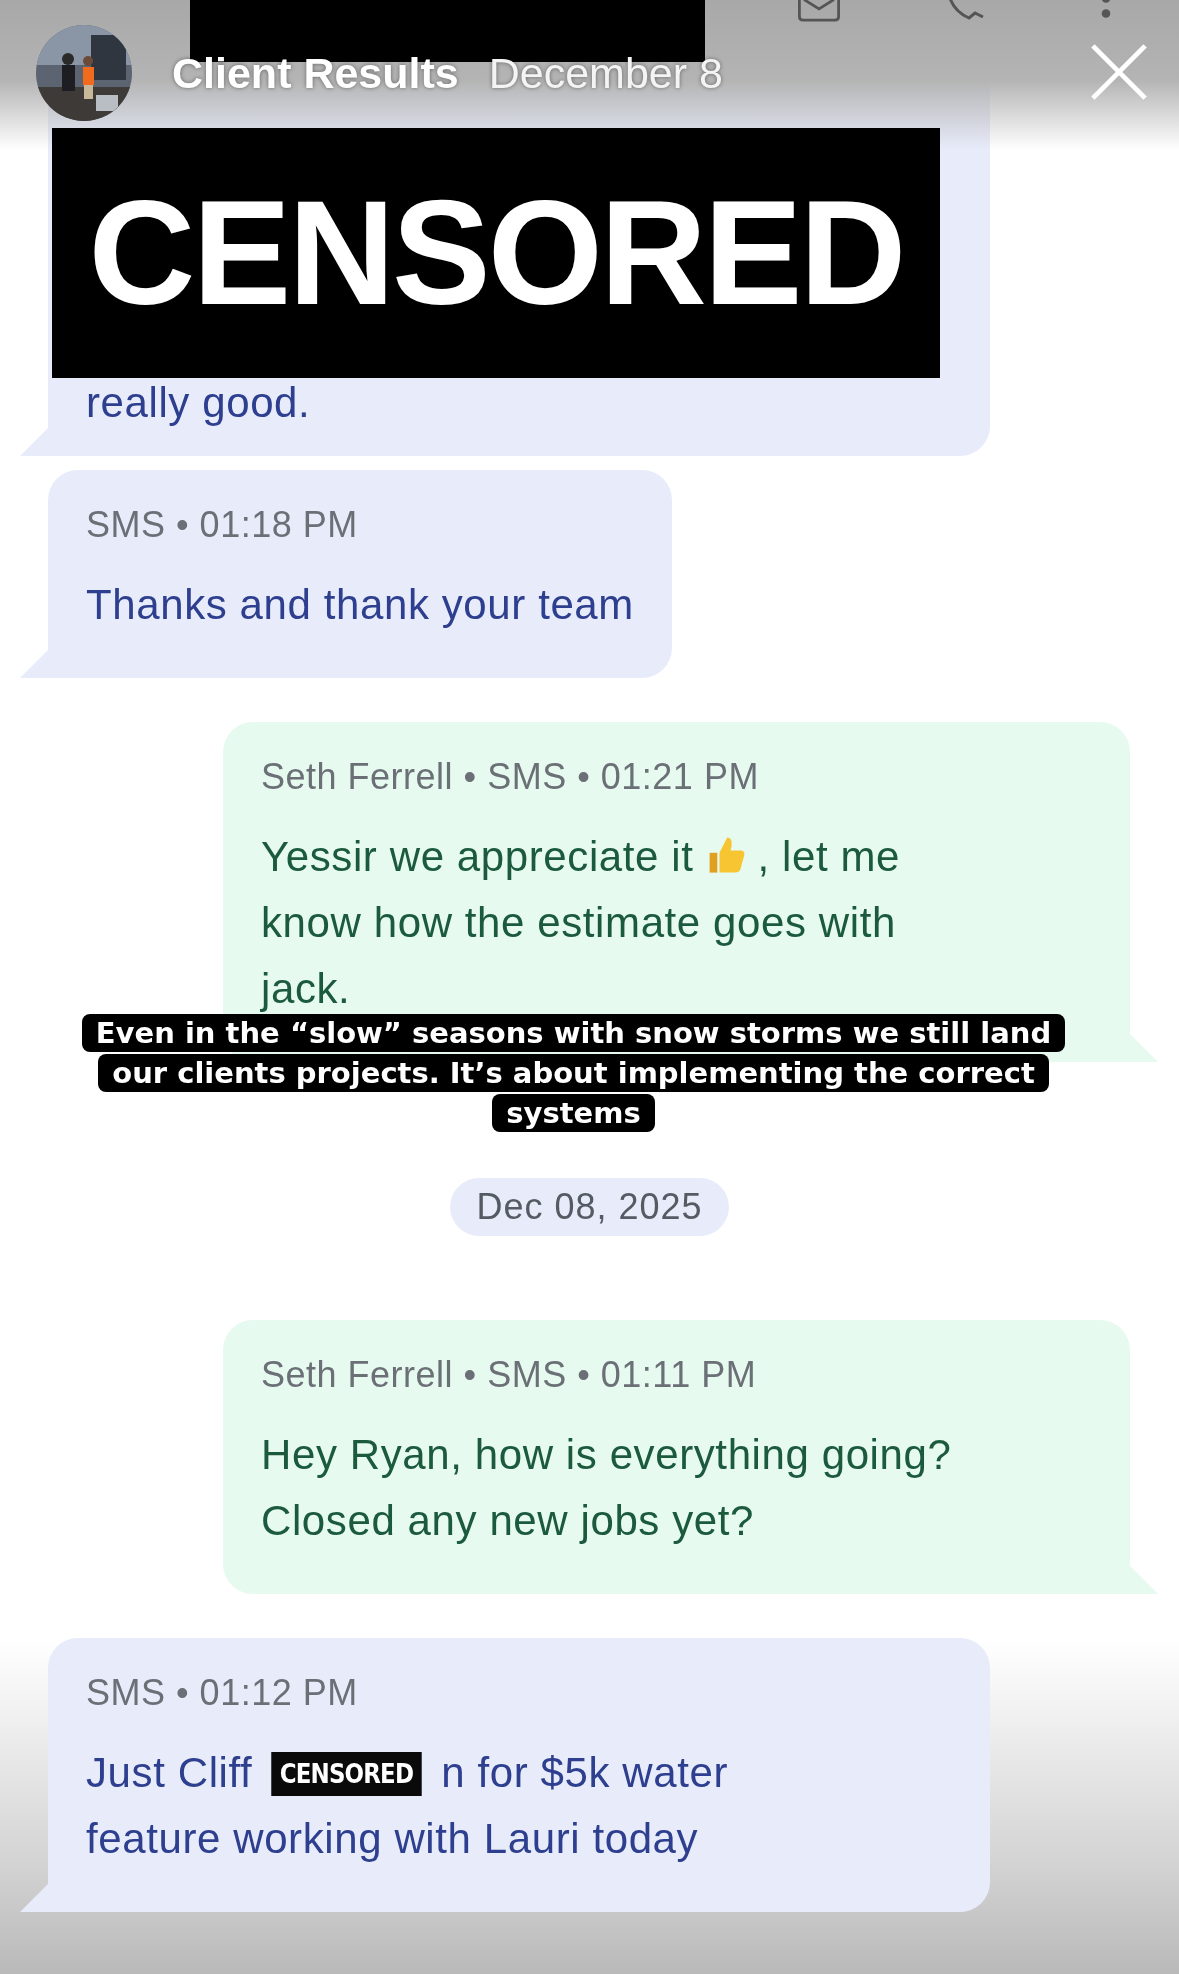 This screenshot has height=1974, width=1179. Describe the element at coordinates (828, 856) in the screenshot. I see `message-text: , let me` at that location.